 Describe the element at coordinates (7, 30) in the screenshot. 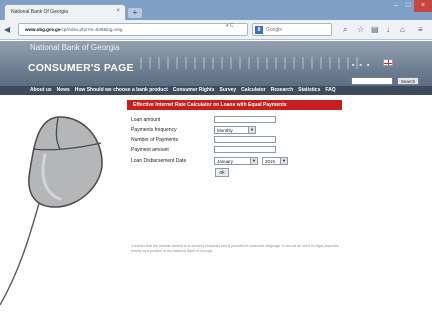

I see `back-arrow-icon: ◀` at that location.